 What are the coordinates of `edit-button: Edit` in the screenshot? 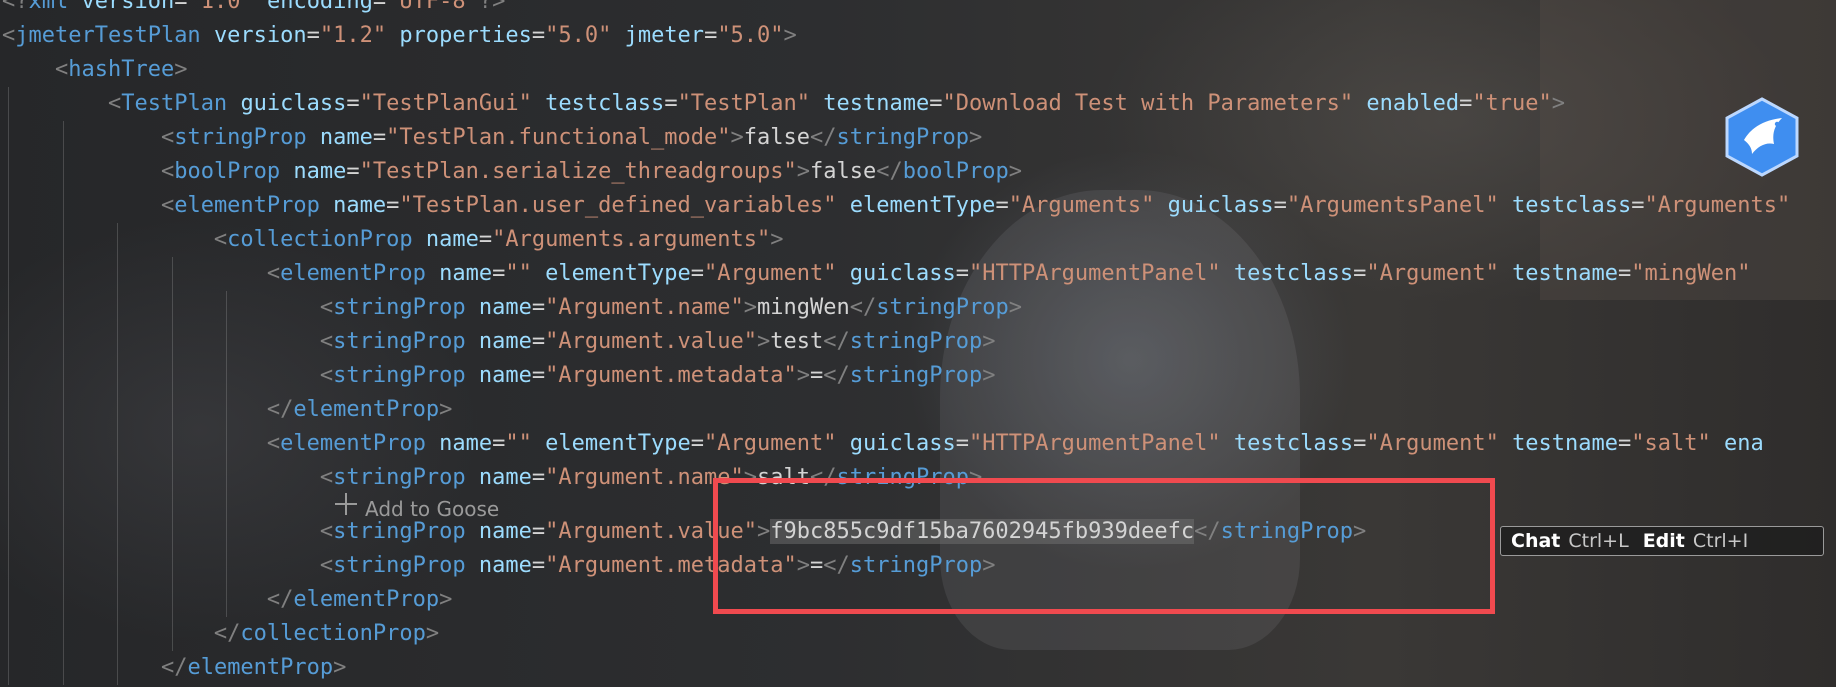 It's located at (1664, 541).